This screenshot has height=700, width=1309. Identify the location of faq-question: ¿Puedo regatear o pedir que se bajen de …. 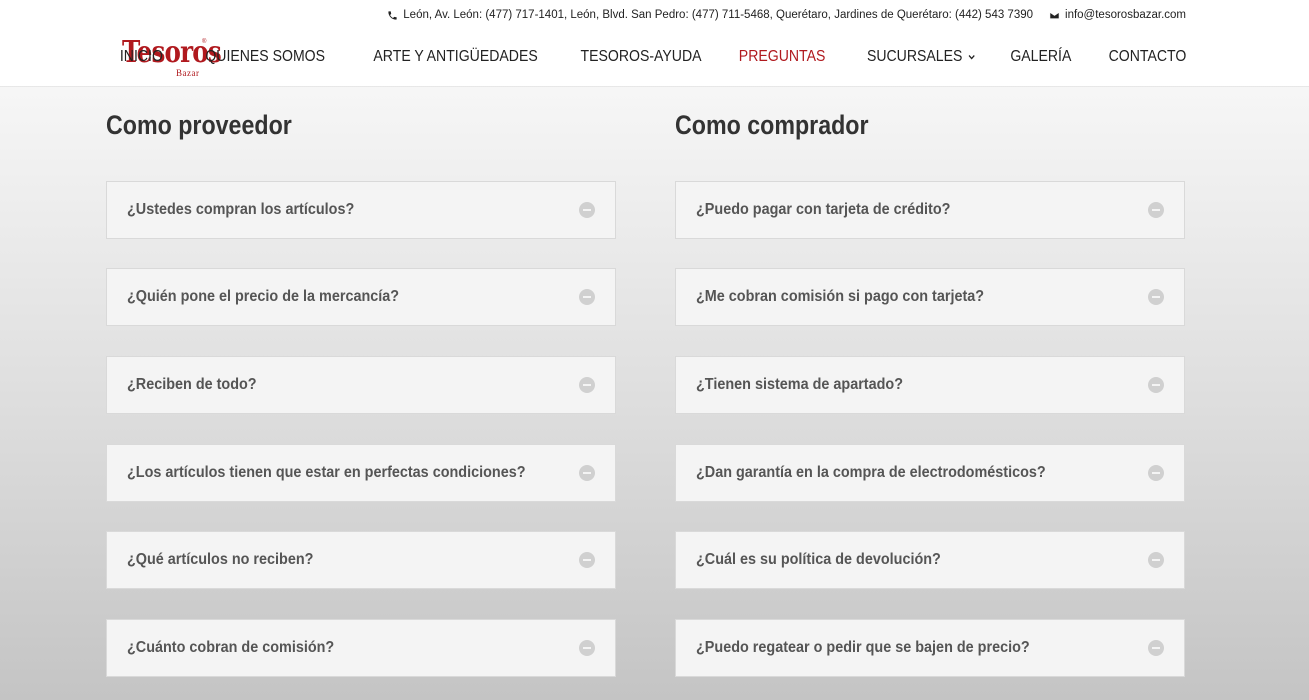
(863, 647).